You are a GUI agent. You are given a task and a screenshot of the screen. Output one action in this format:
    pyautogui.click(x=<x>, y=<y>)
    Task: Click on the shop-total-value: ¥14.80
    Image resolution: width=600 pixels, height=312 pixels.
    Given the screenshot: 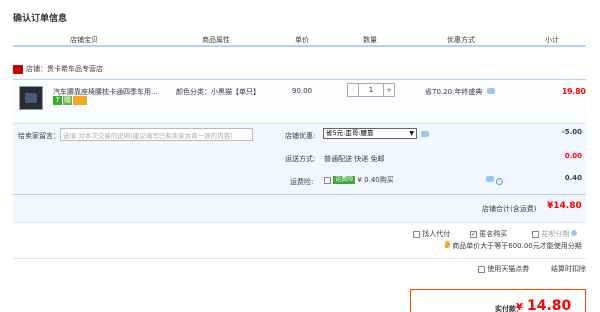 What is the action you would take?
    pyautogui.click(x=564, y=206)
    